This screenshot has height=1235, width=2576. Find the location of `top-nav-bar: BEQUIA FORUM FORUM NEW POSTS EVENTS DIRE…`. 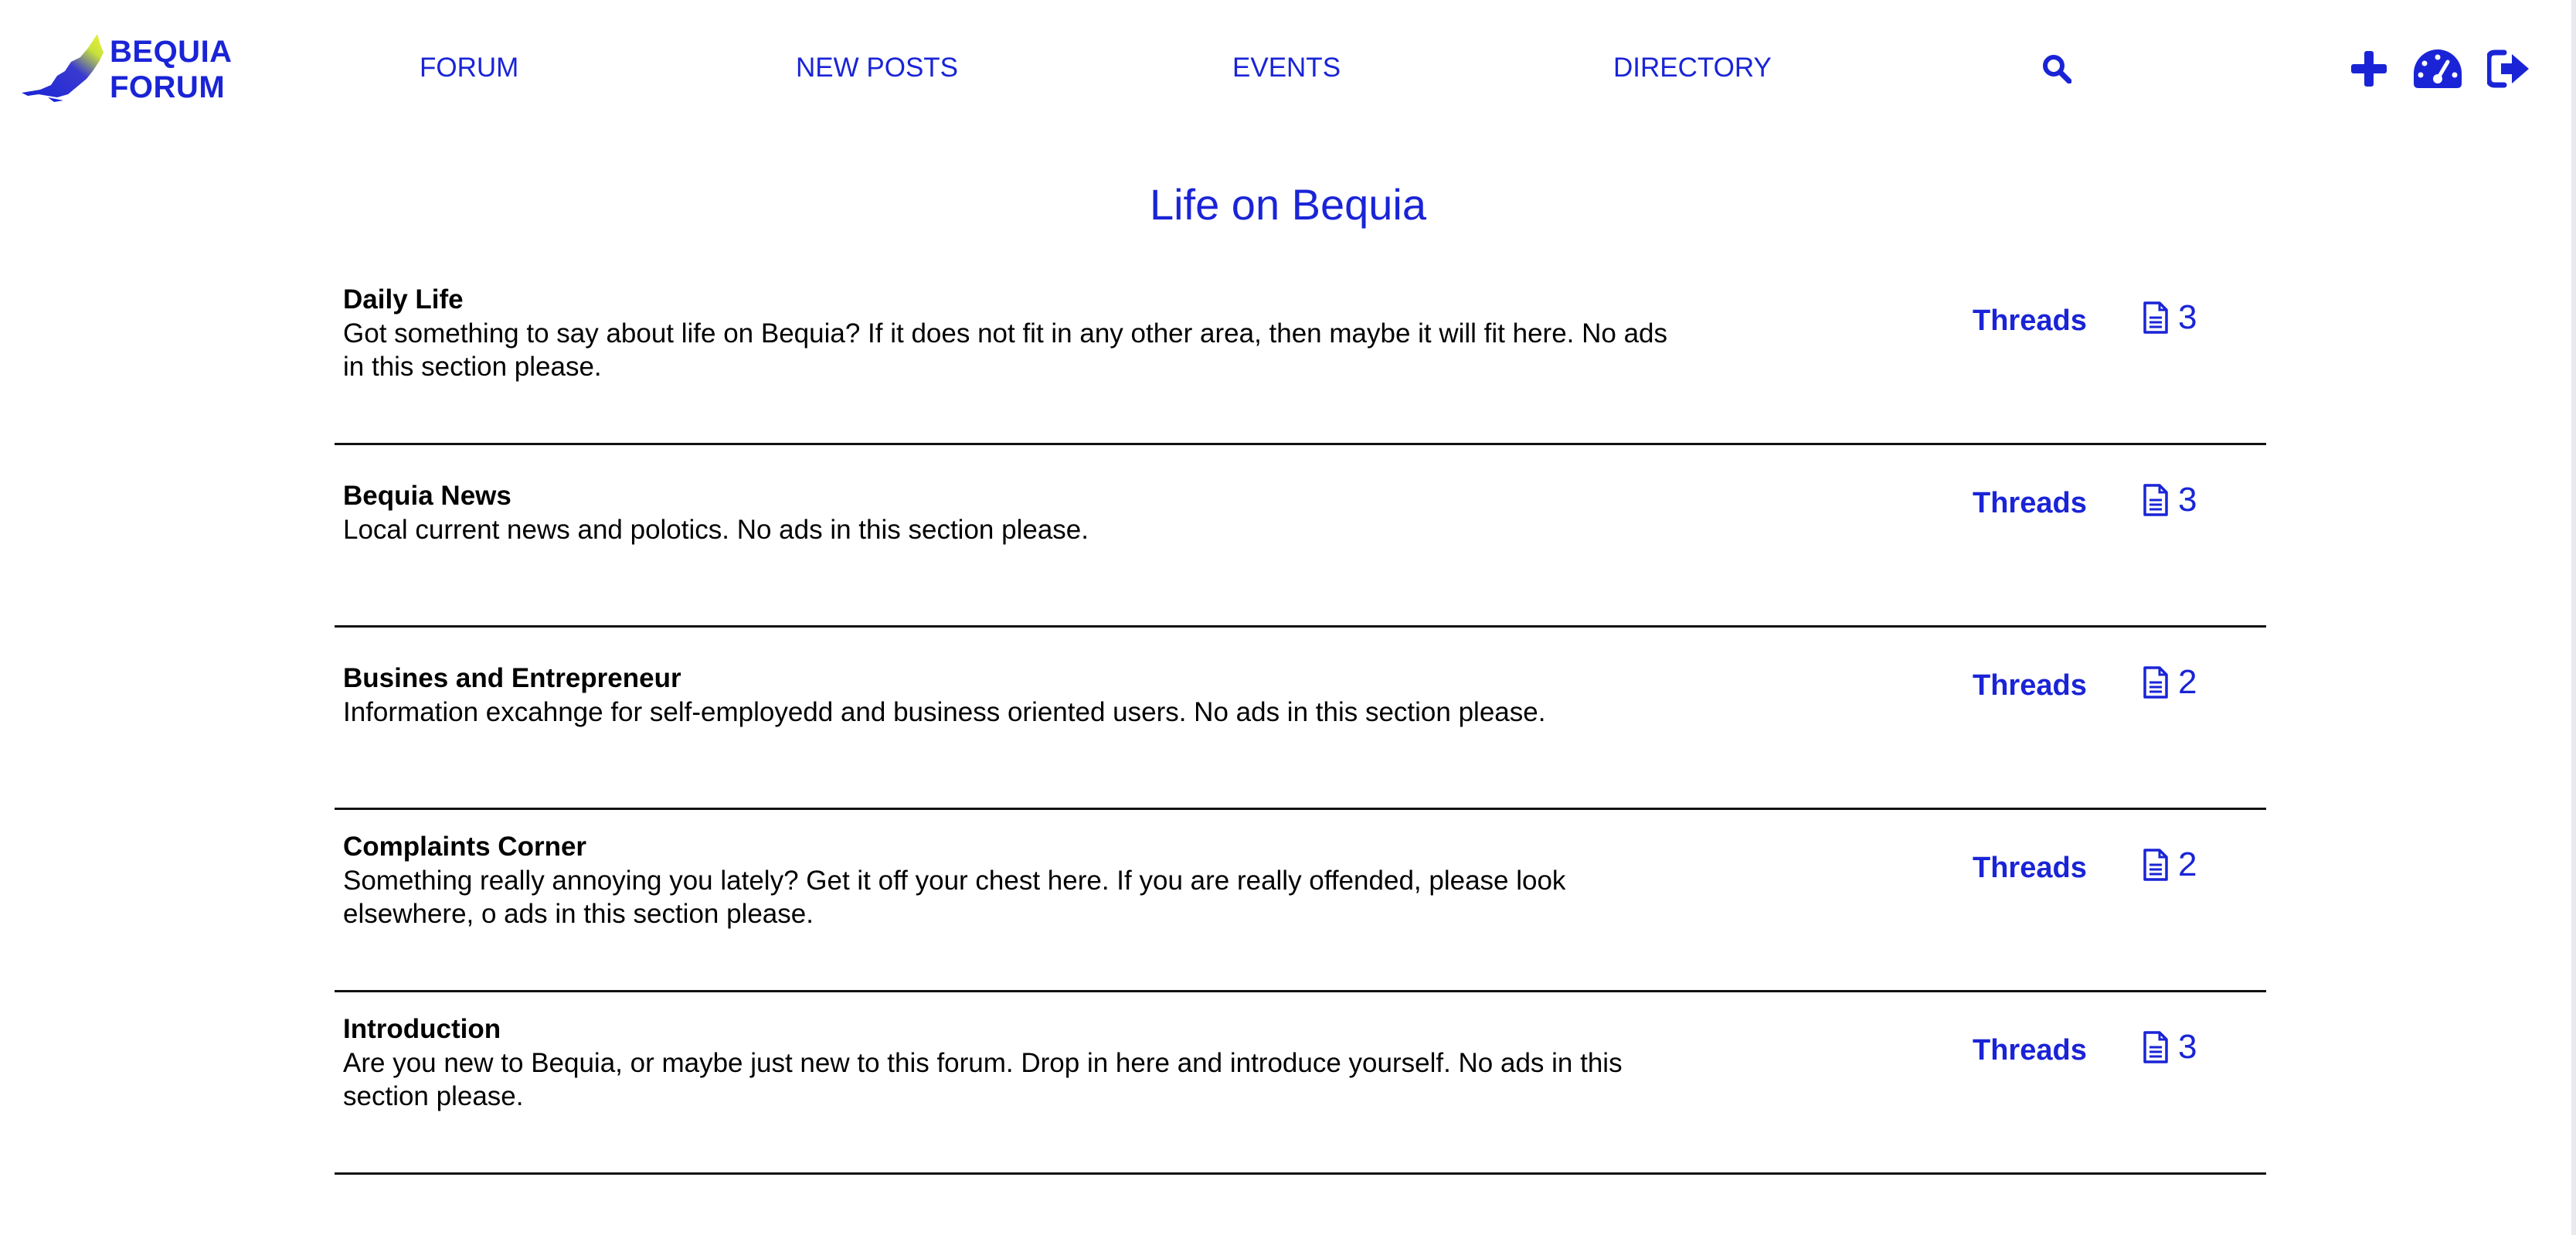

top-nav-bar: BEQUIA FORUM FORUM NEW POSTS EVENTS DIRE… is located at coordinates (1288, 69).